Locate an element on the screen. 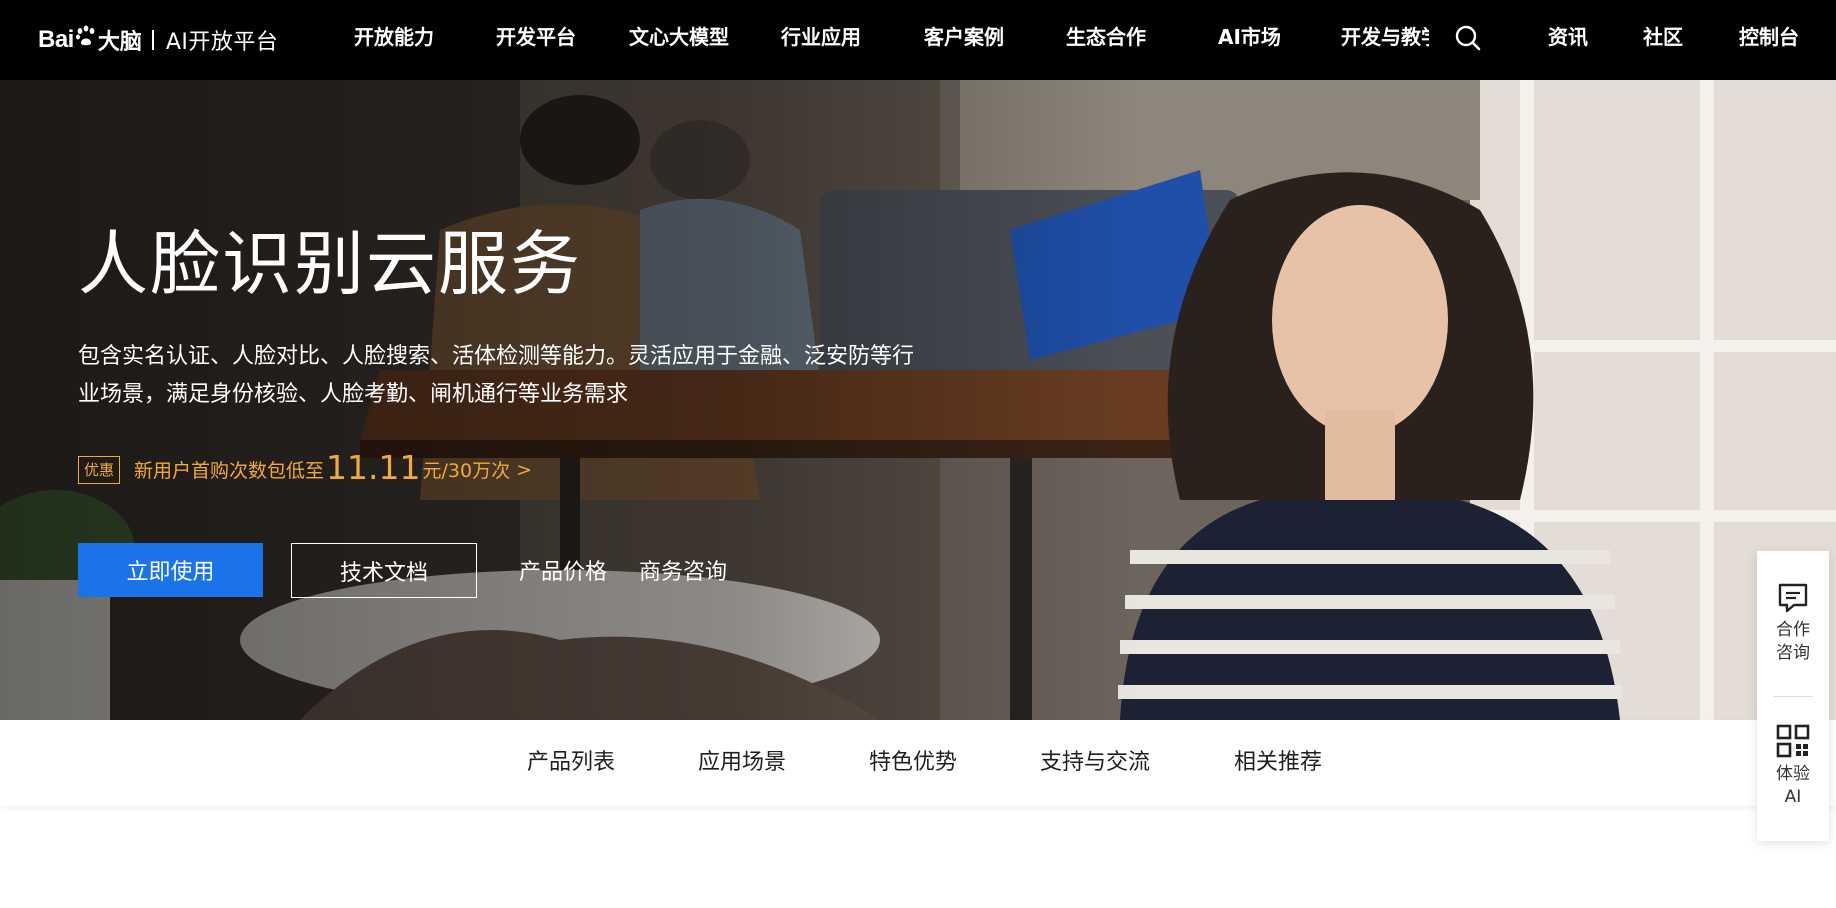  business-consult-link: 商务咨询 is located at coordinates (683, 570).